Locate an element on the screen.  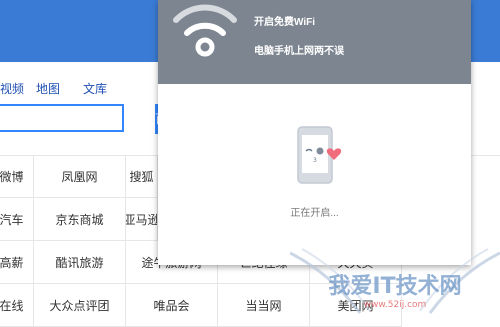
phone-kiss-icon: 3 is located at coordinates (319, 155).